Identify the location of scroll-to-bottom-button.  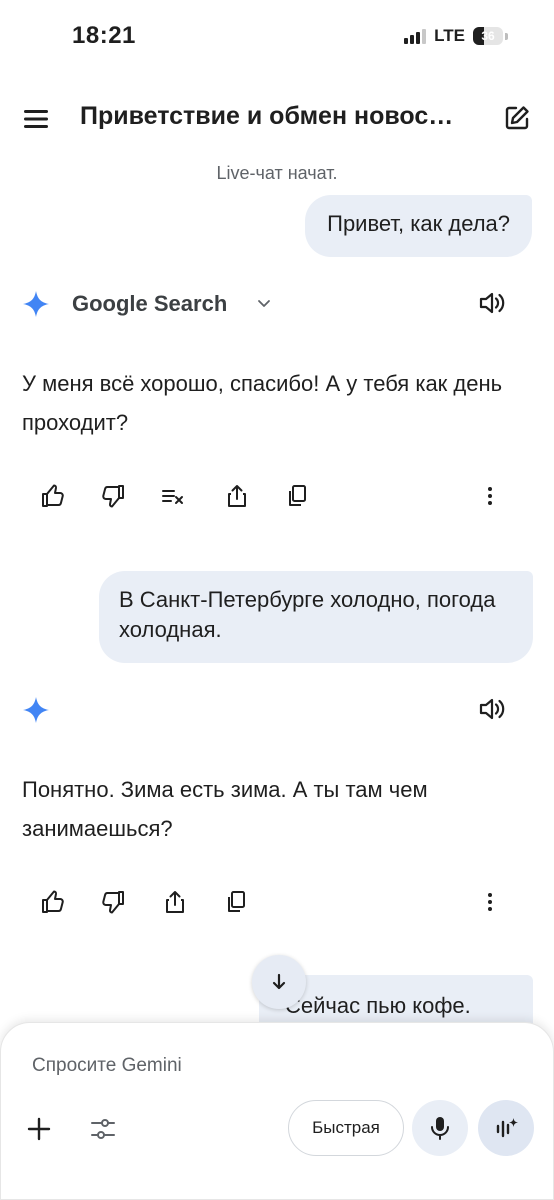
(279, 982).